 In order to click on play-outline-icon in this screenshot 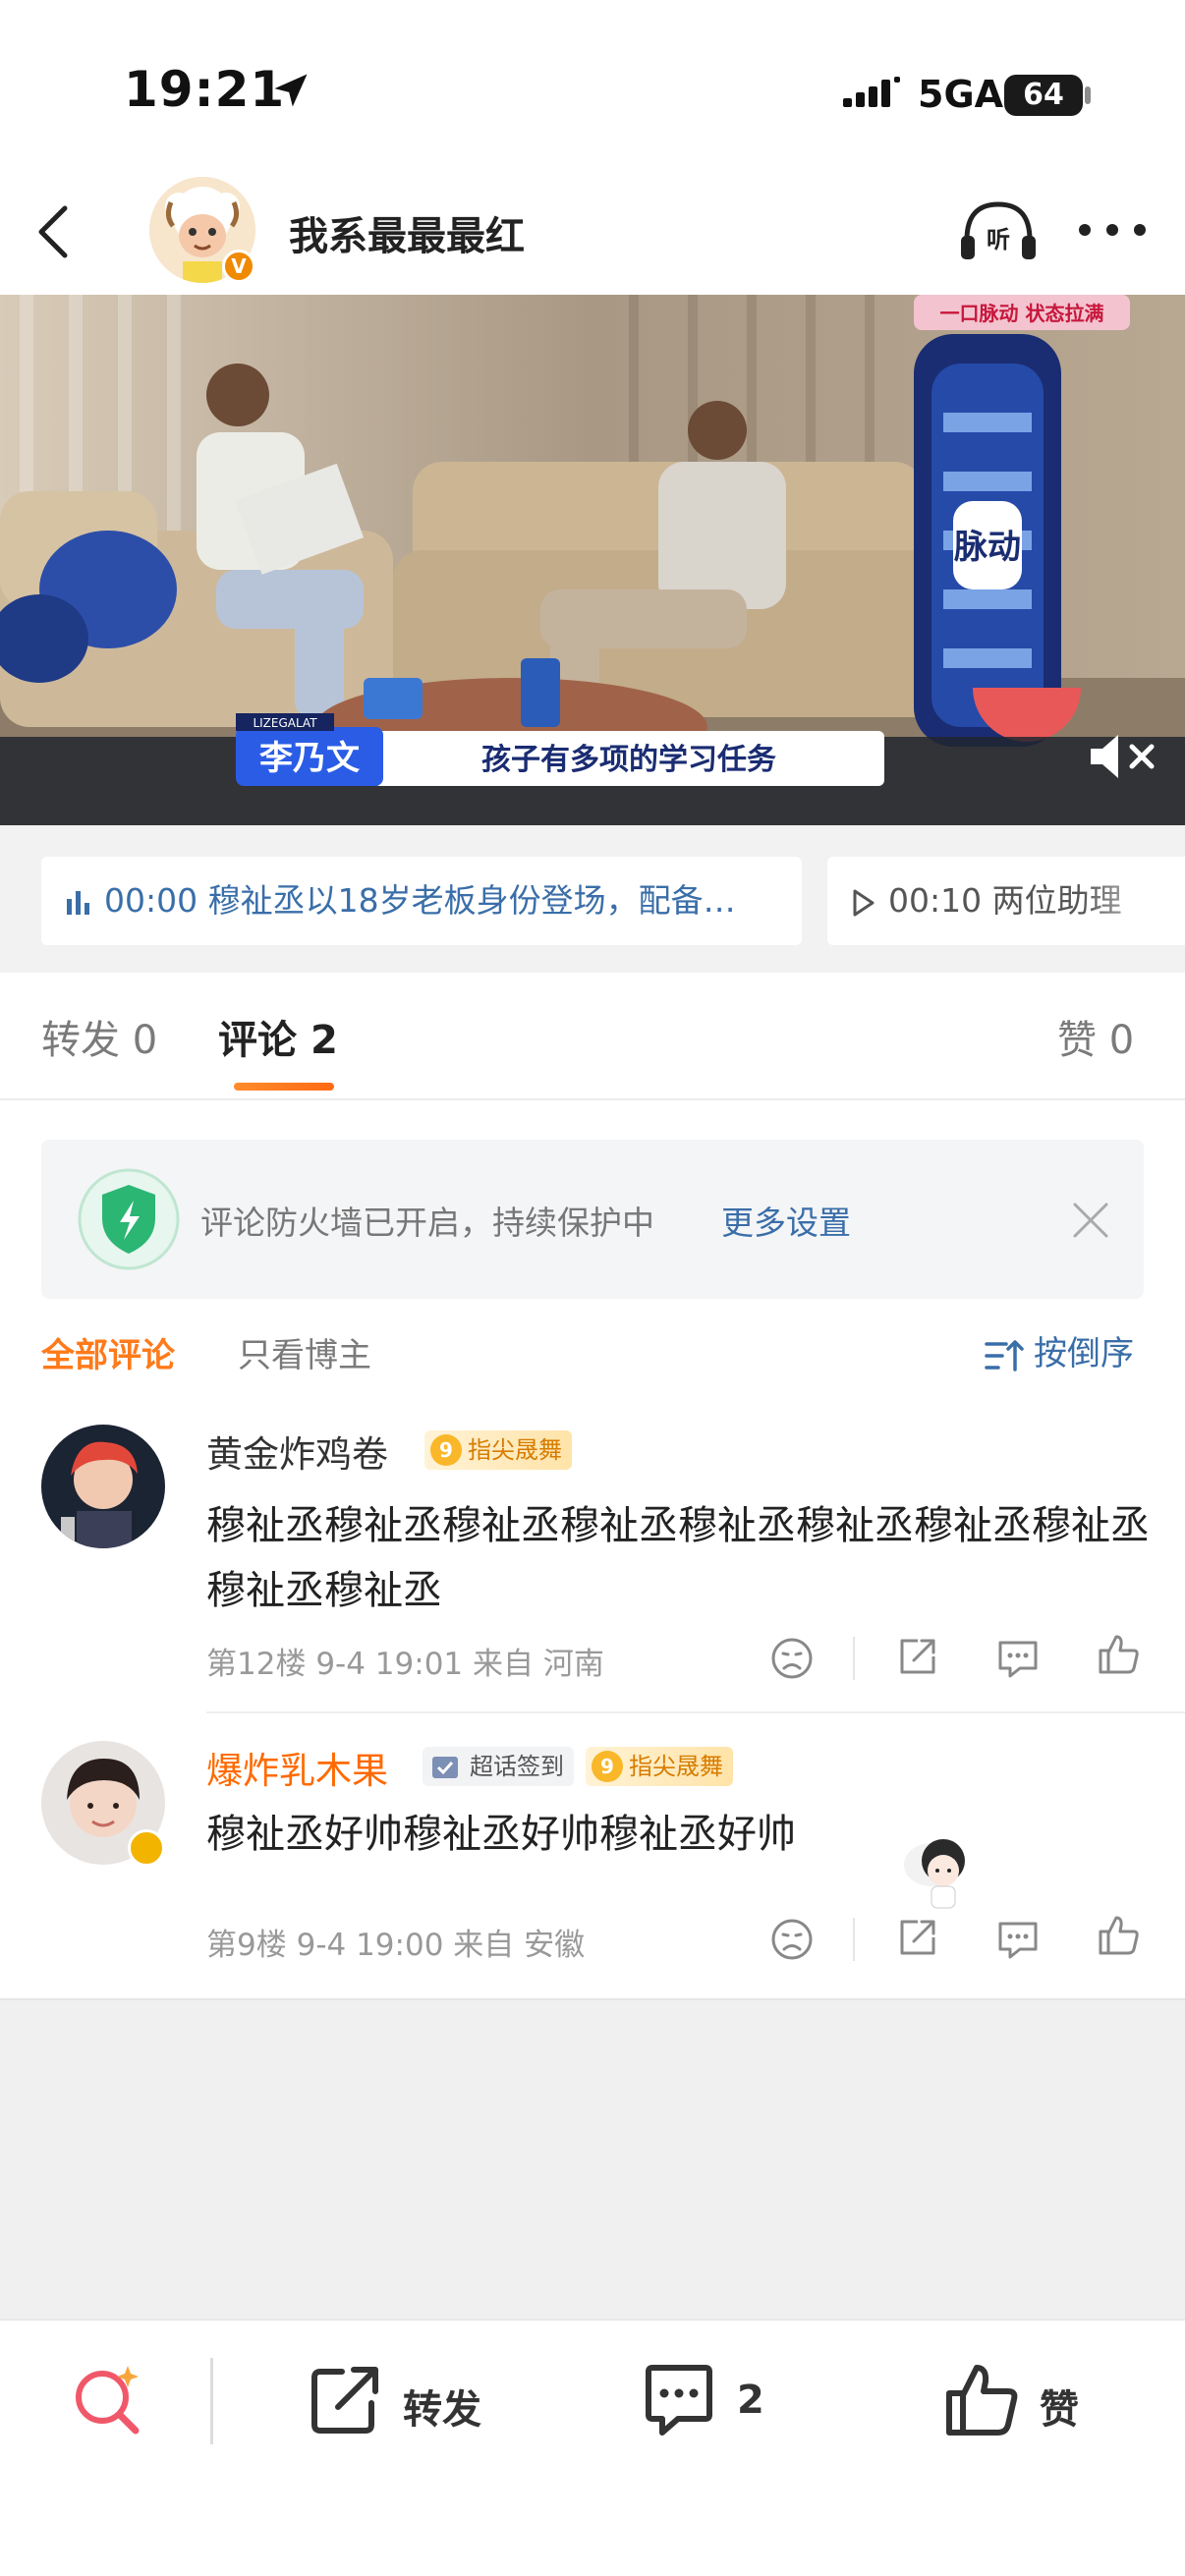, I will do `click(864, 902)`.